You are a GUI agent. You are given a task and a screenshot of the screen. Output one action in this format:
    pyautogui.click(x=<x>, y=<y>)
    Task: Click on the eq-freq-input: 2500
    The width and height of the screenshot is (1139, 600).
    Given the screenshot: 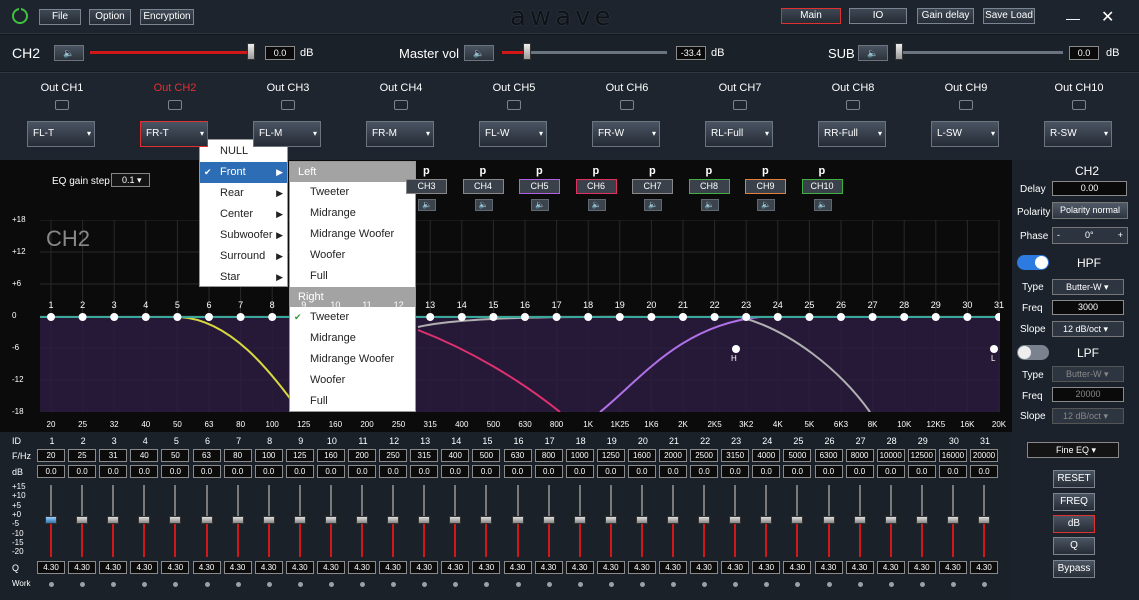 What is the action you would take?
    pyautogui.click(x=704, y=455)
    